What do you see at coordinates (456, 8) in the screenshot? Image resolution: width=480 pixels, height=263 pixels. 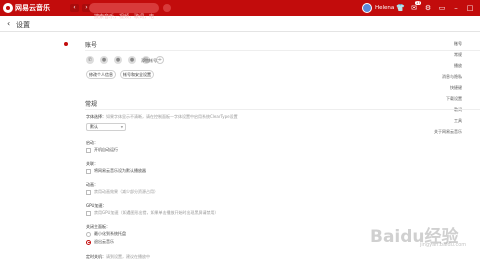 I see `minimize-icon: –` at bounding box center [456, 8].